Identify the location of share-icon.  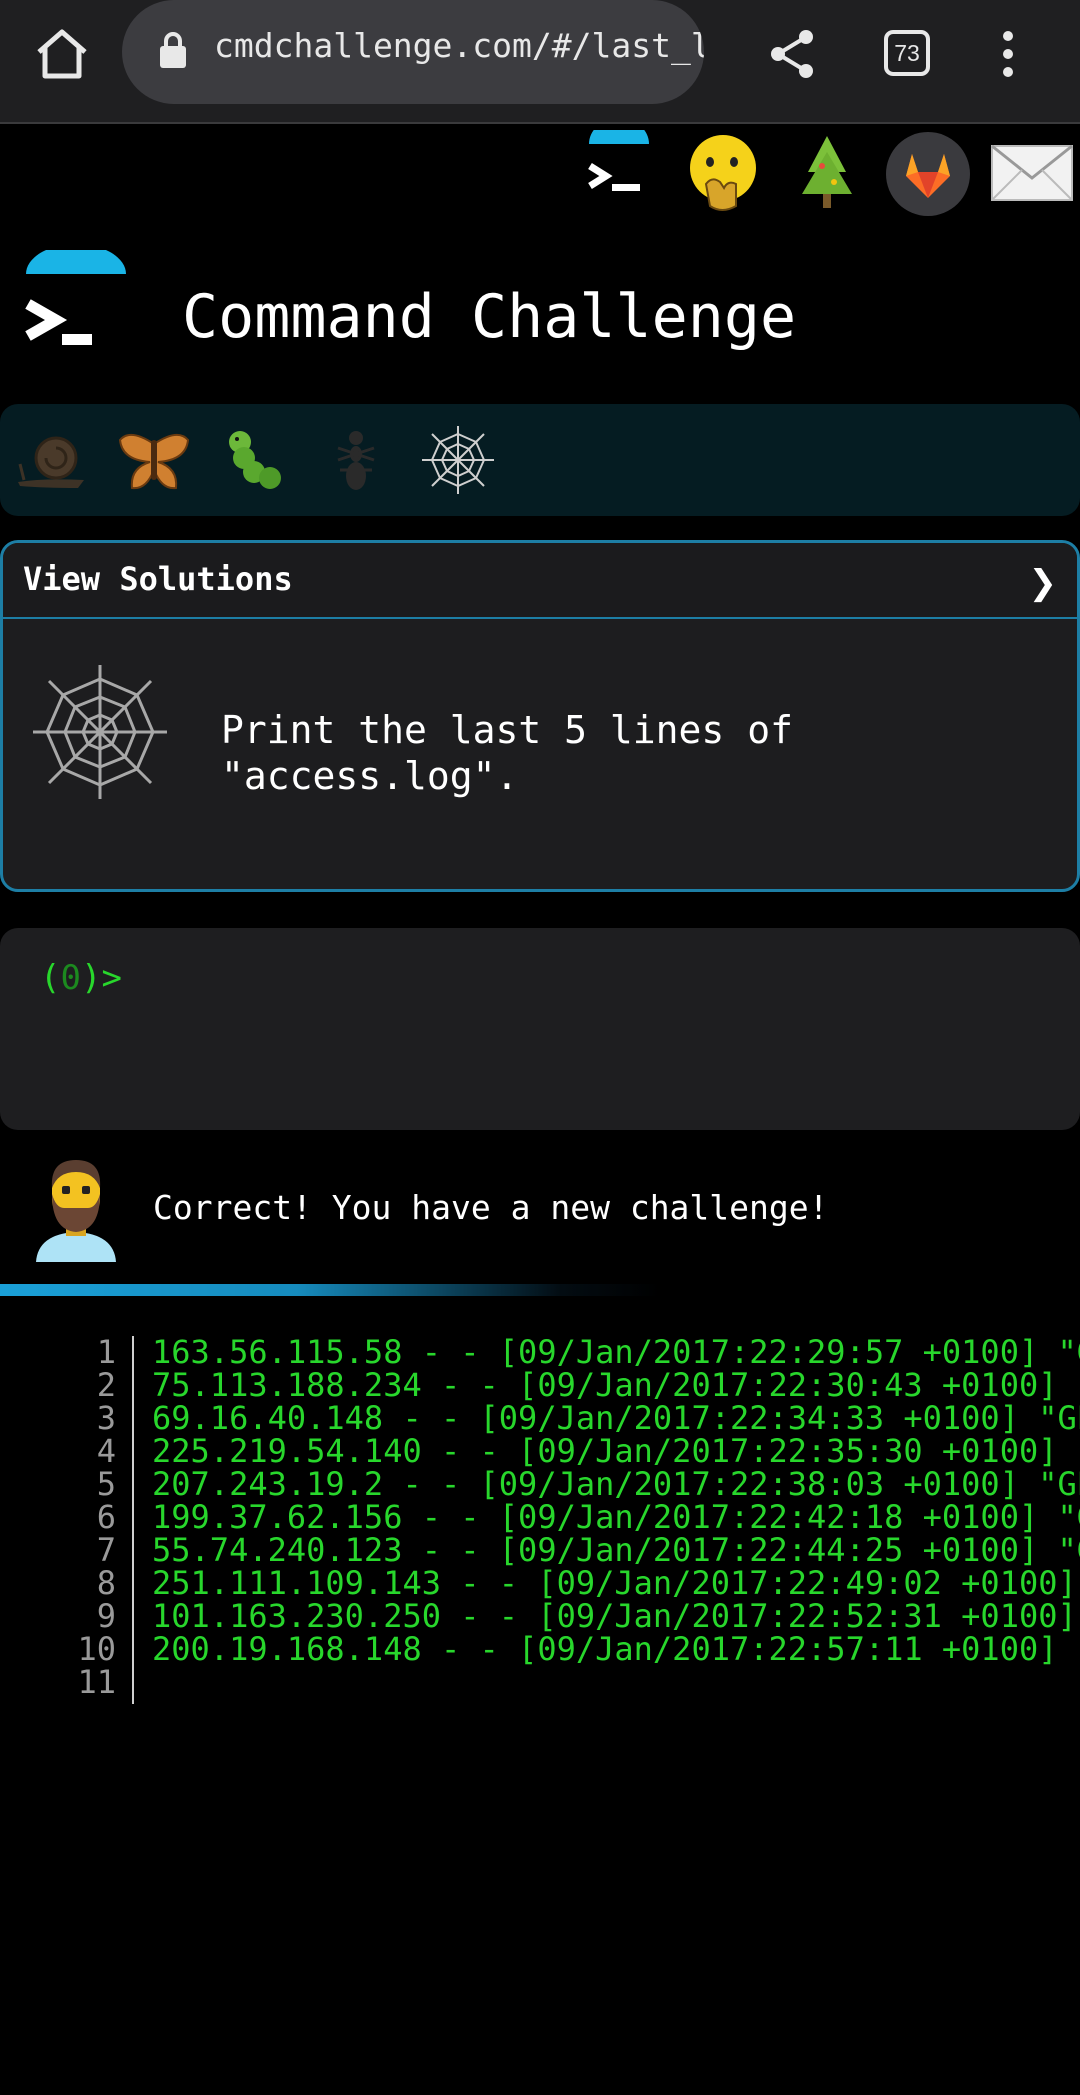
(793, 54).